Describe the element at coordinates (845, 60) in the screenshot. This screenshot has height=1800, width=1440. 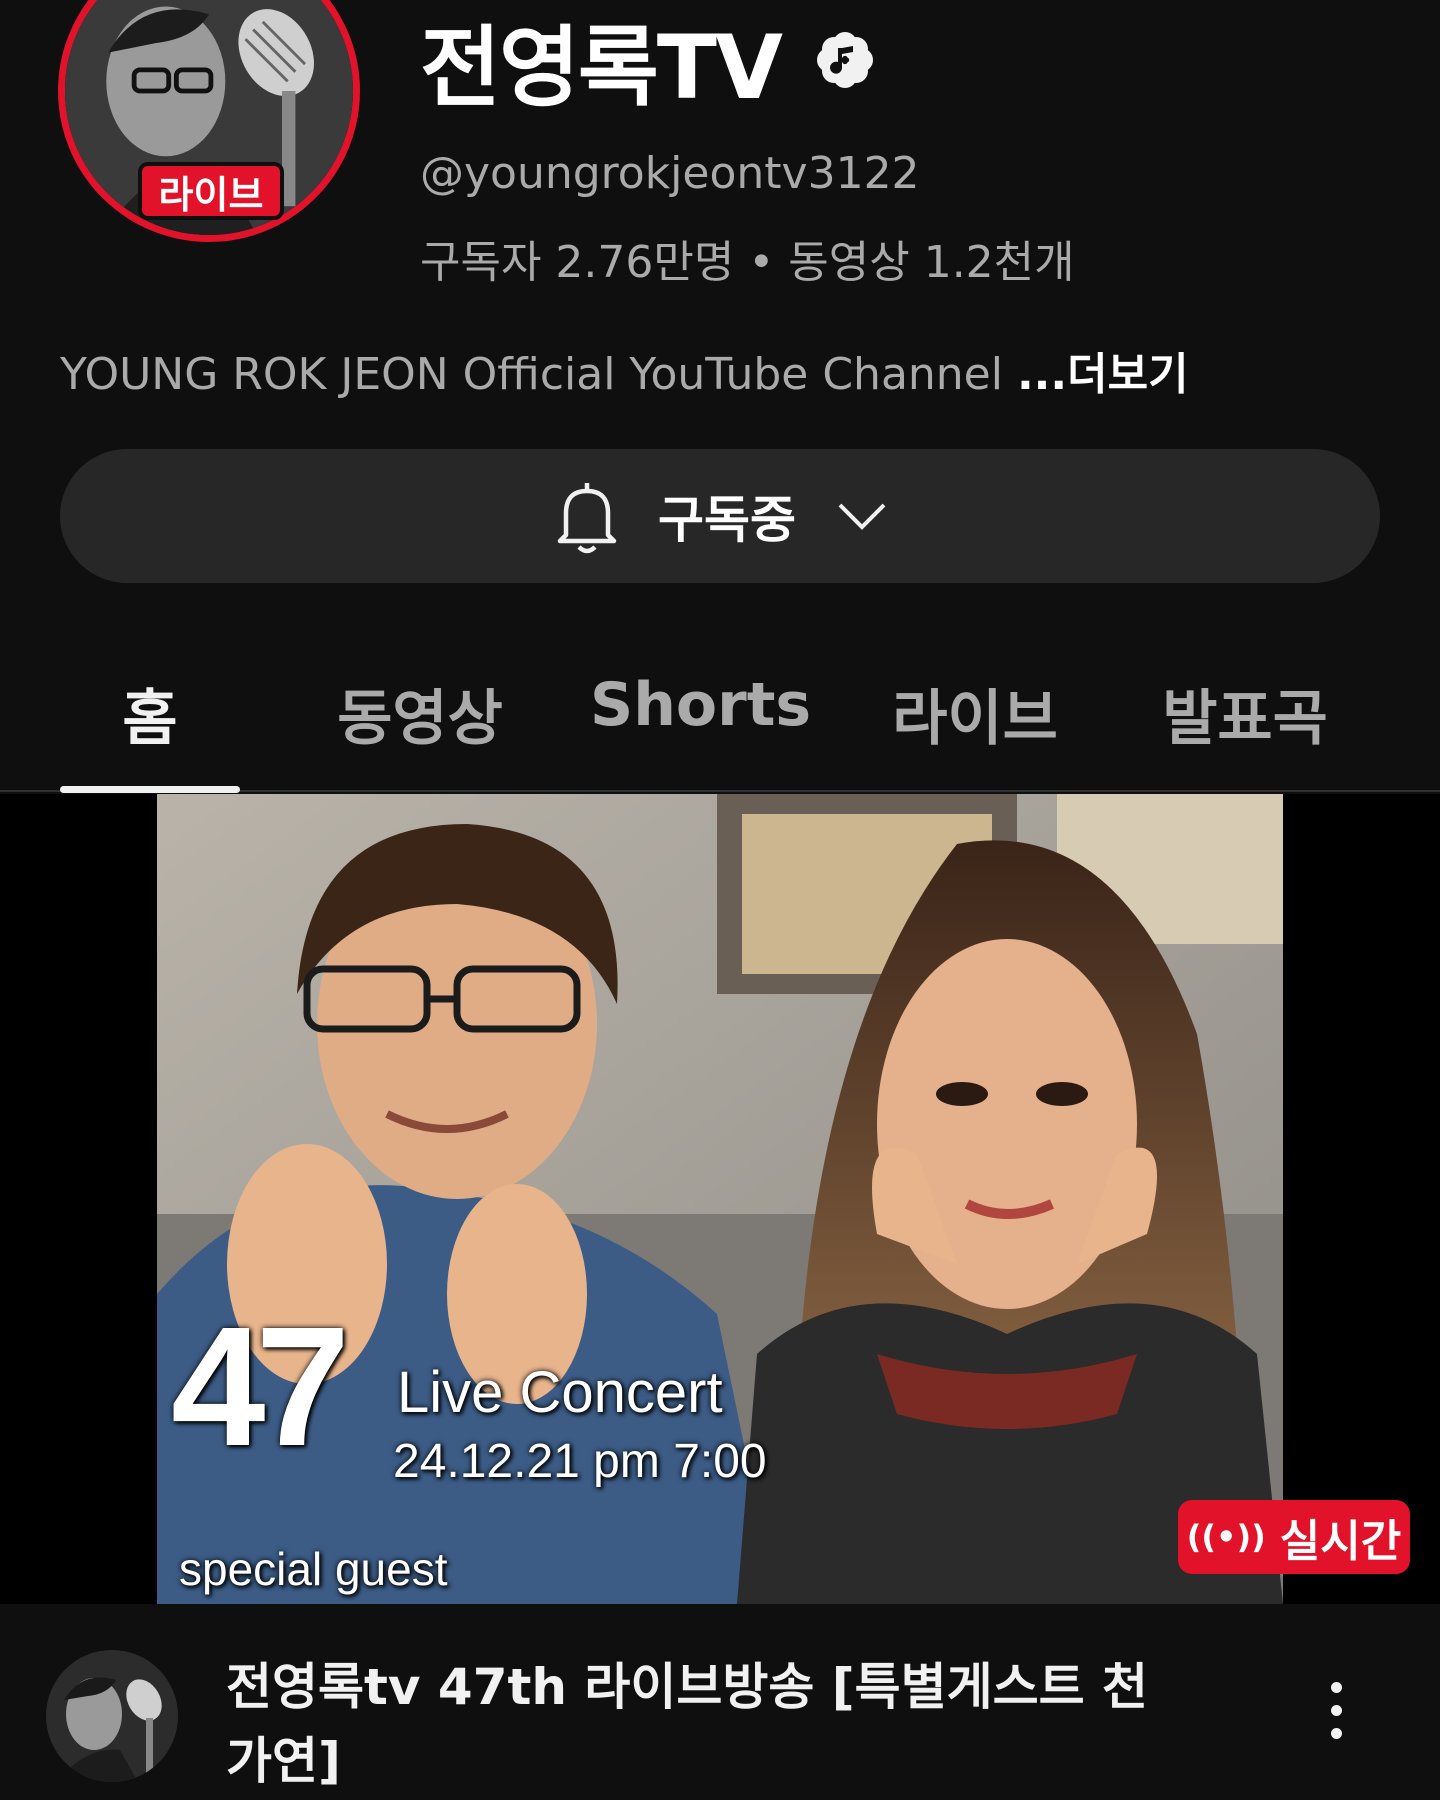
I see `music-note-verified-icon` at that location.